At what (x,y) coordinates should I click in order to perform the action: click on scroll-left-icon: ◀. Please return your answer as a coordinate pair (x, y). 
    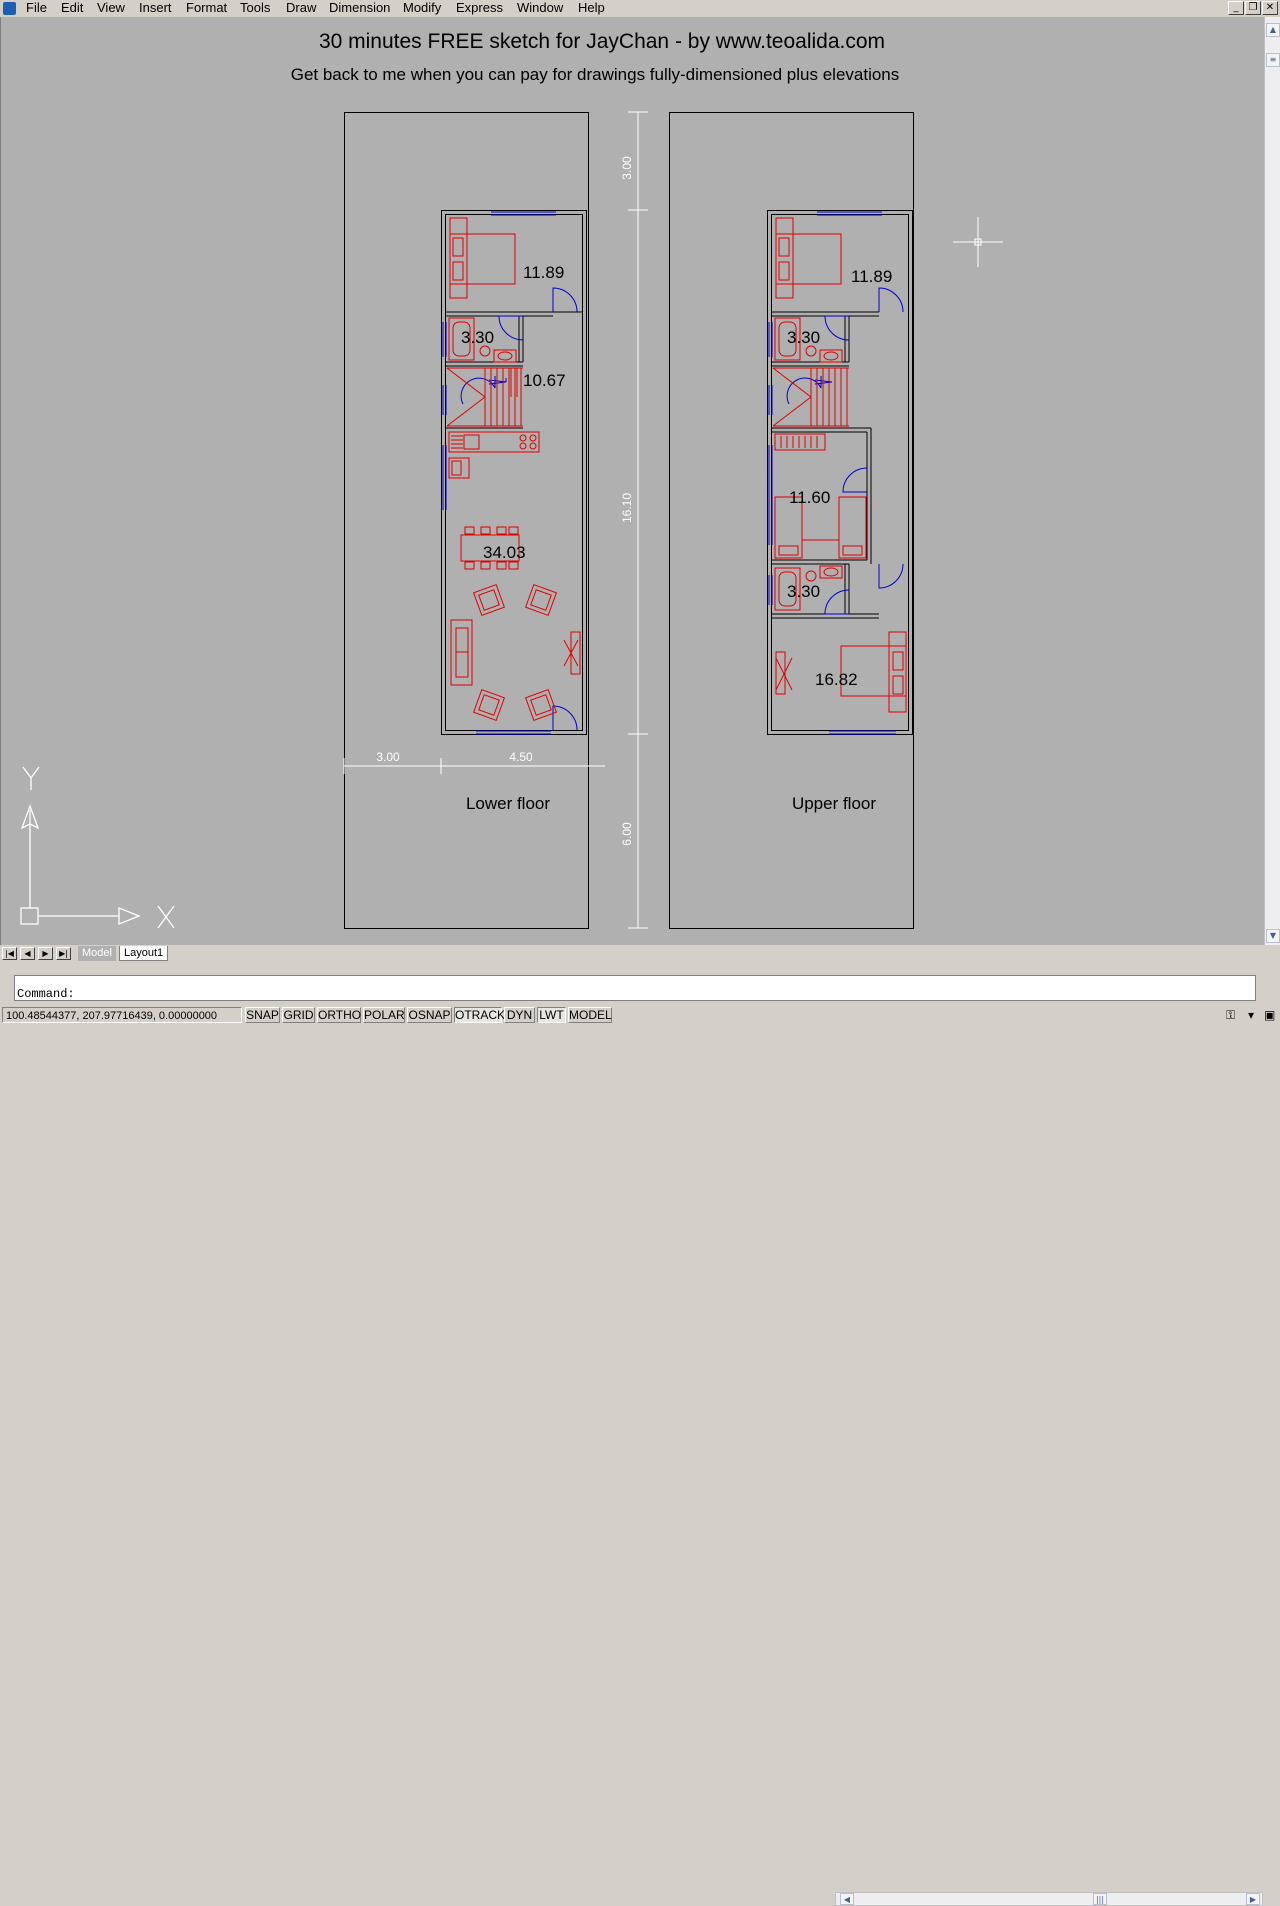
    Looking at the image, I should click on (847, 1899).